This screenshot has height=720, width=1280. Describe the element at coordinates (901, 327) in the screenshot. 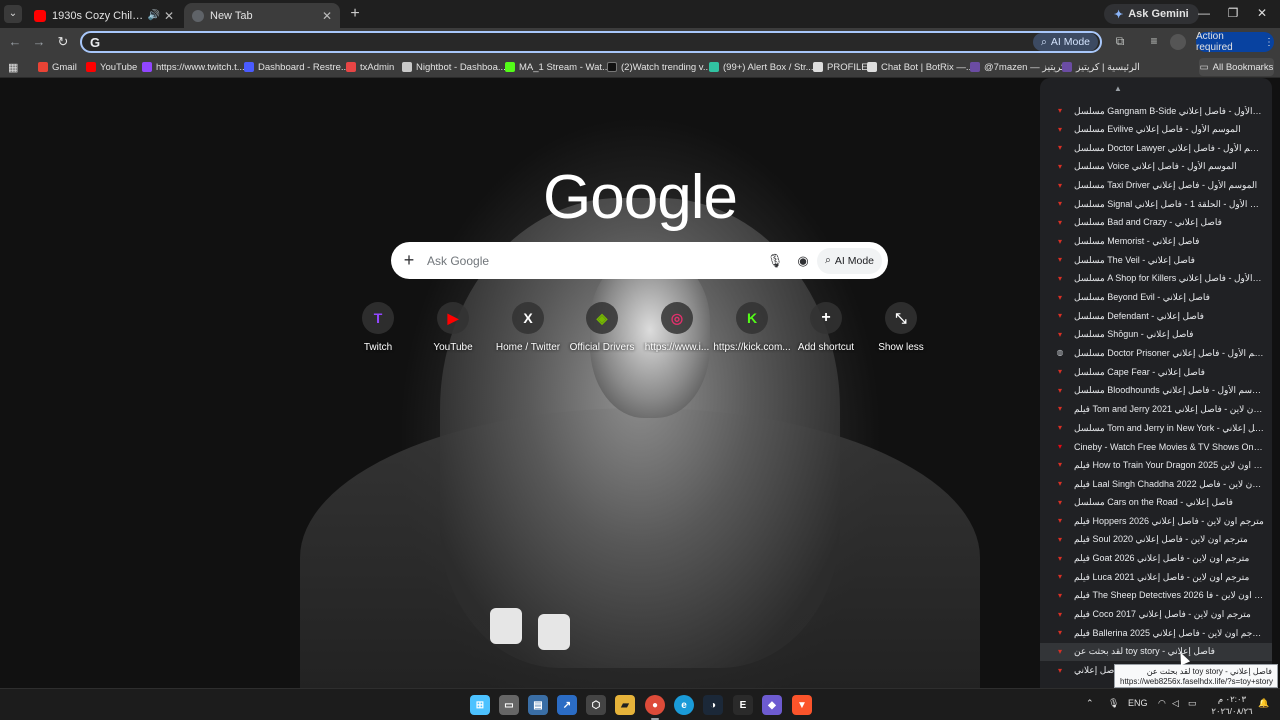

I see `shortcut-show-less: ⤡ Show less` at that location.